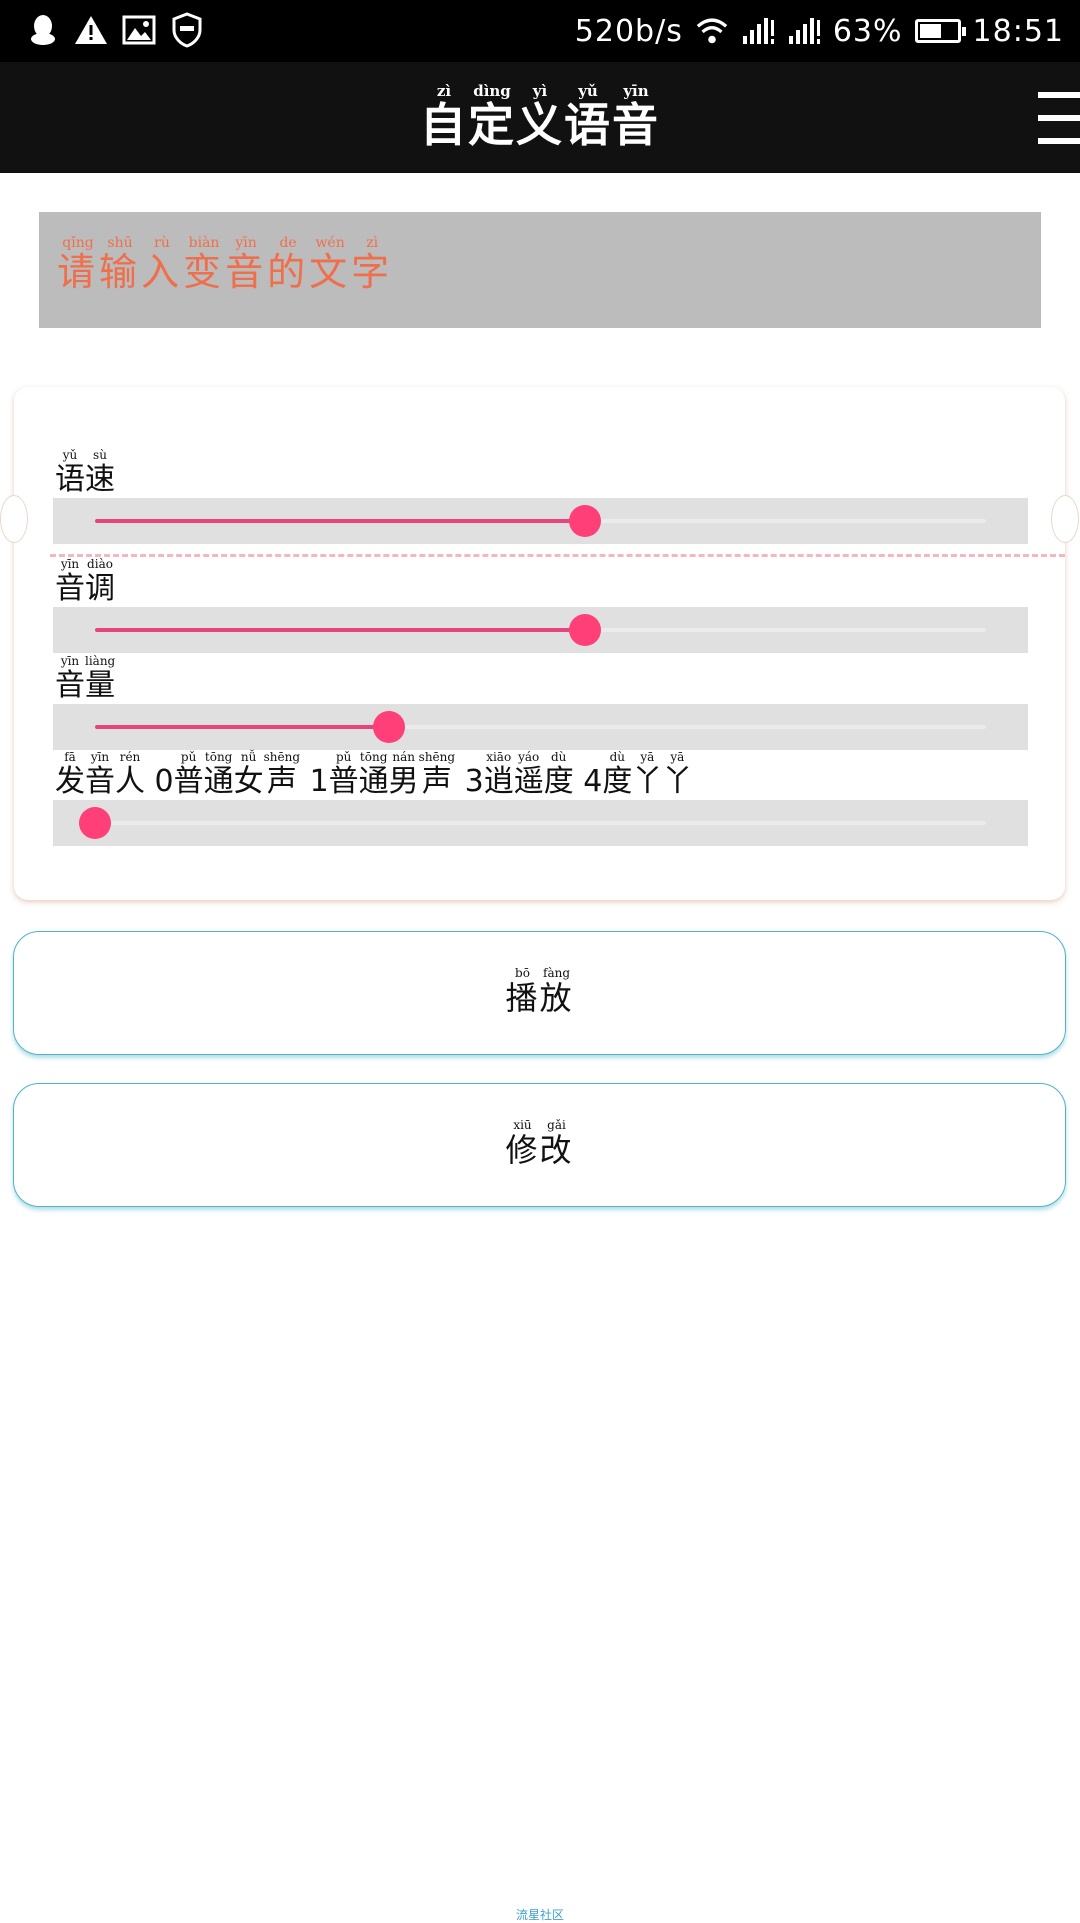  What do you see at coordinates (540, 823) in the screenshot?
I see `speaker-slider` at bounding box center [540, 823].